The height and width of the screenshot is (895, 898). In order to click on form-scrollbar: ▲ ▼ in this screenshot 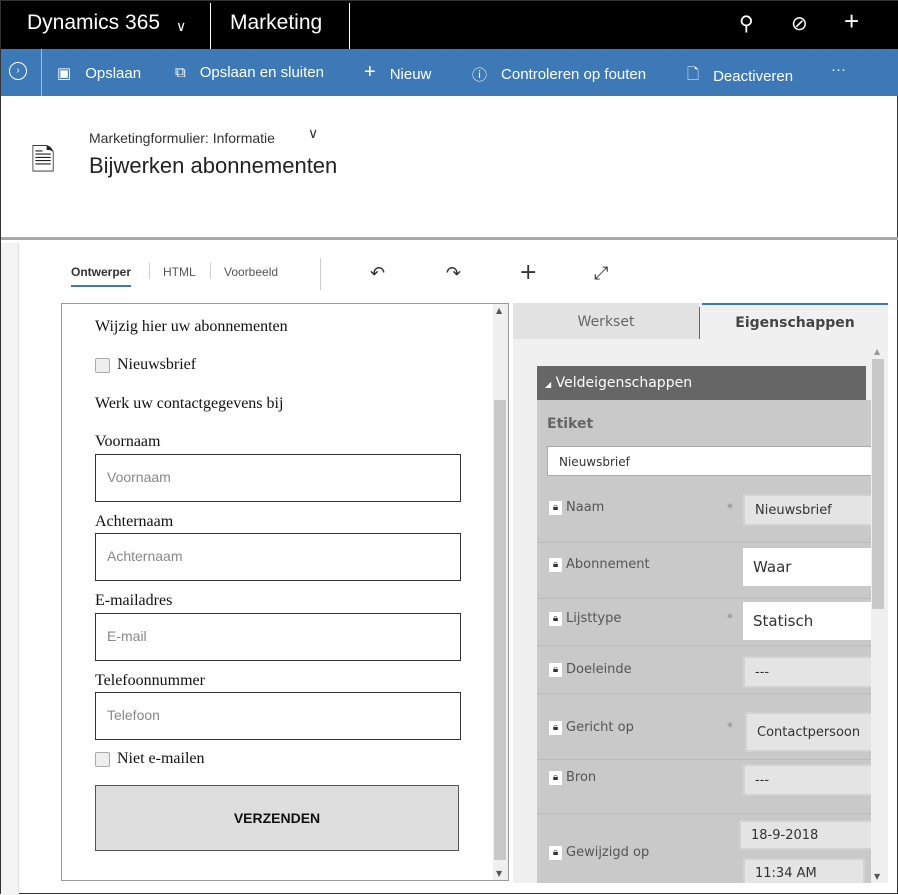, I will do `click(500, 592)`.